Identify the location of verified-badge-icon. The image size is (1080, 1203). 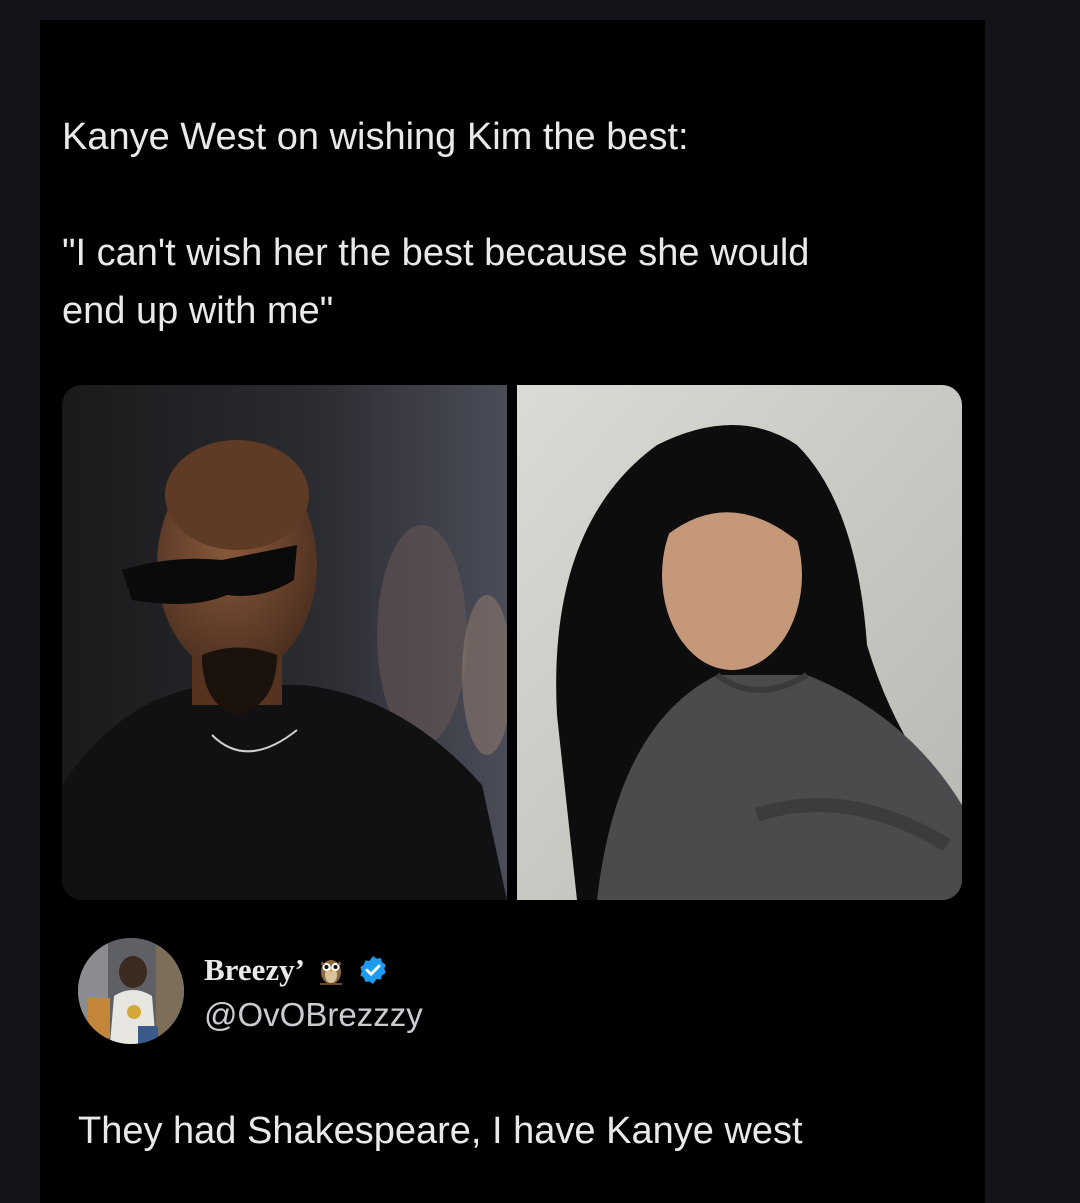
(373, 970).